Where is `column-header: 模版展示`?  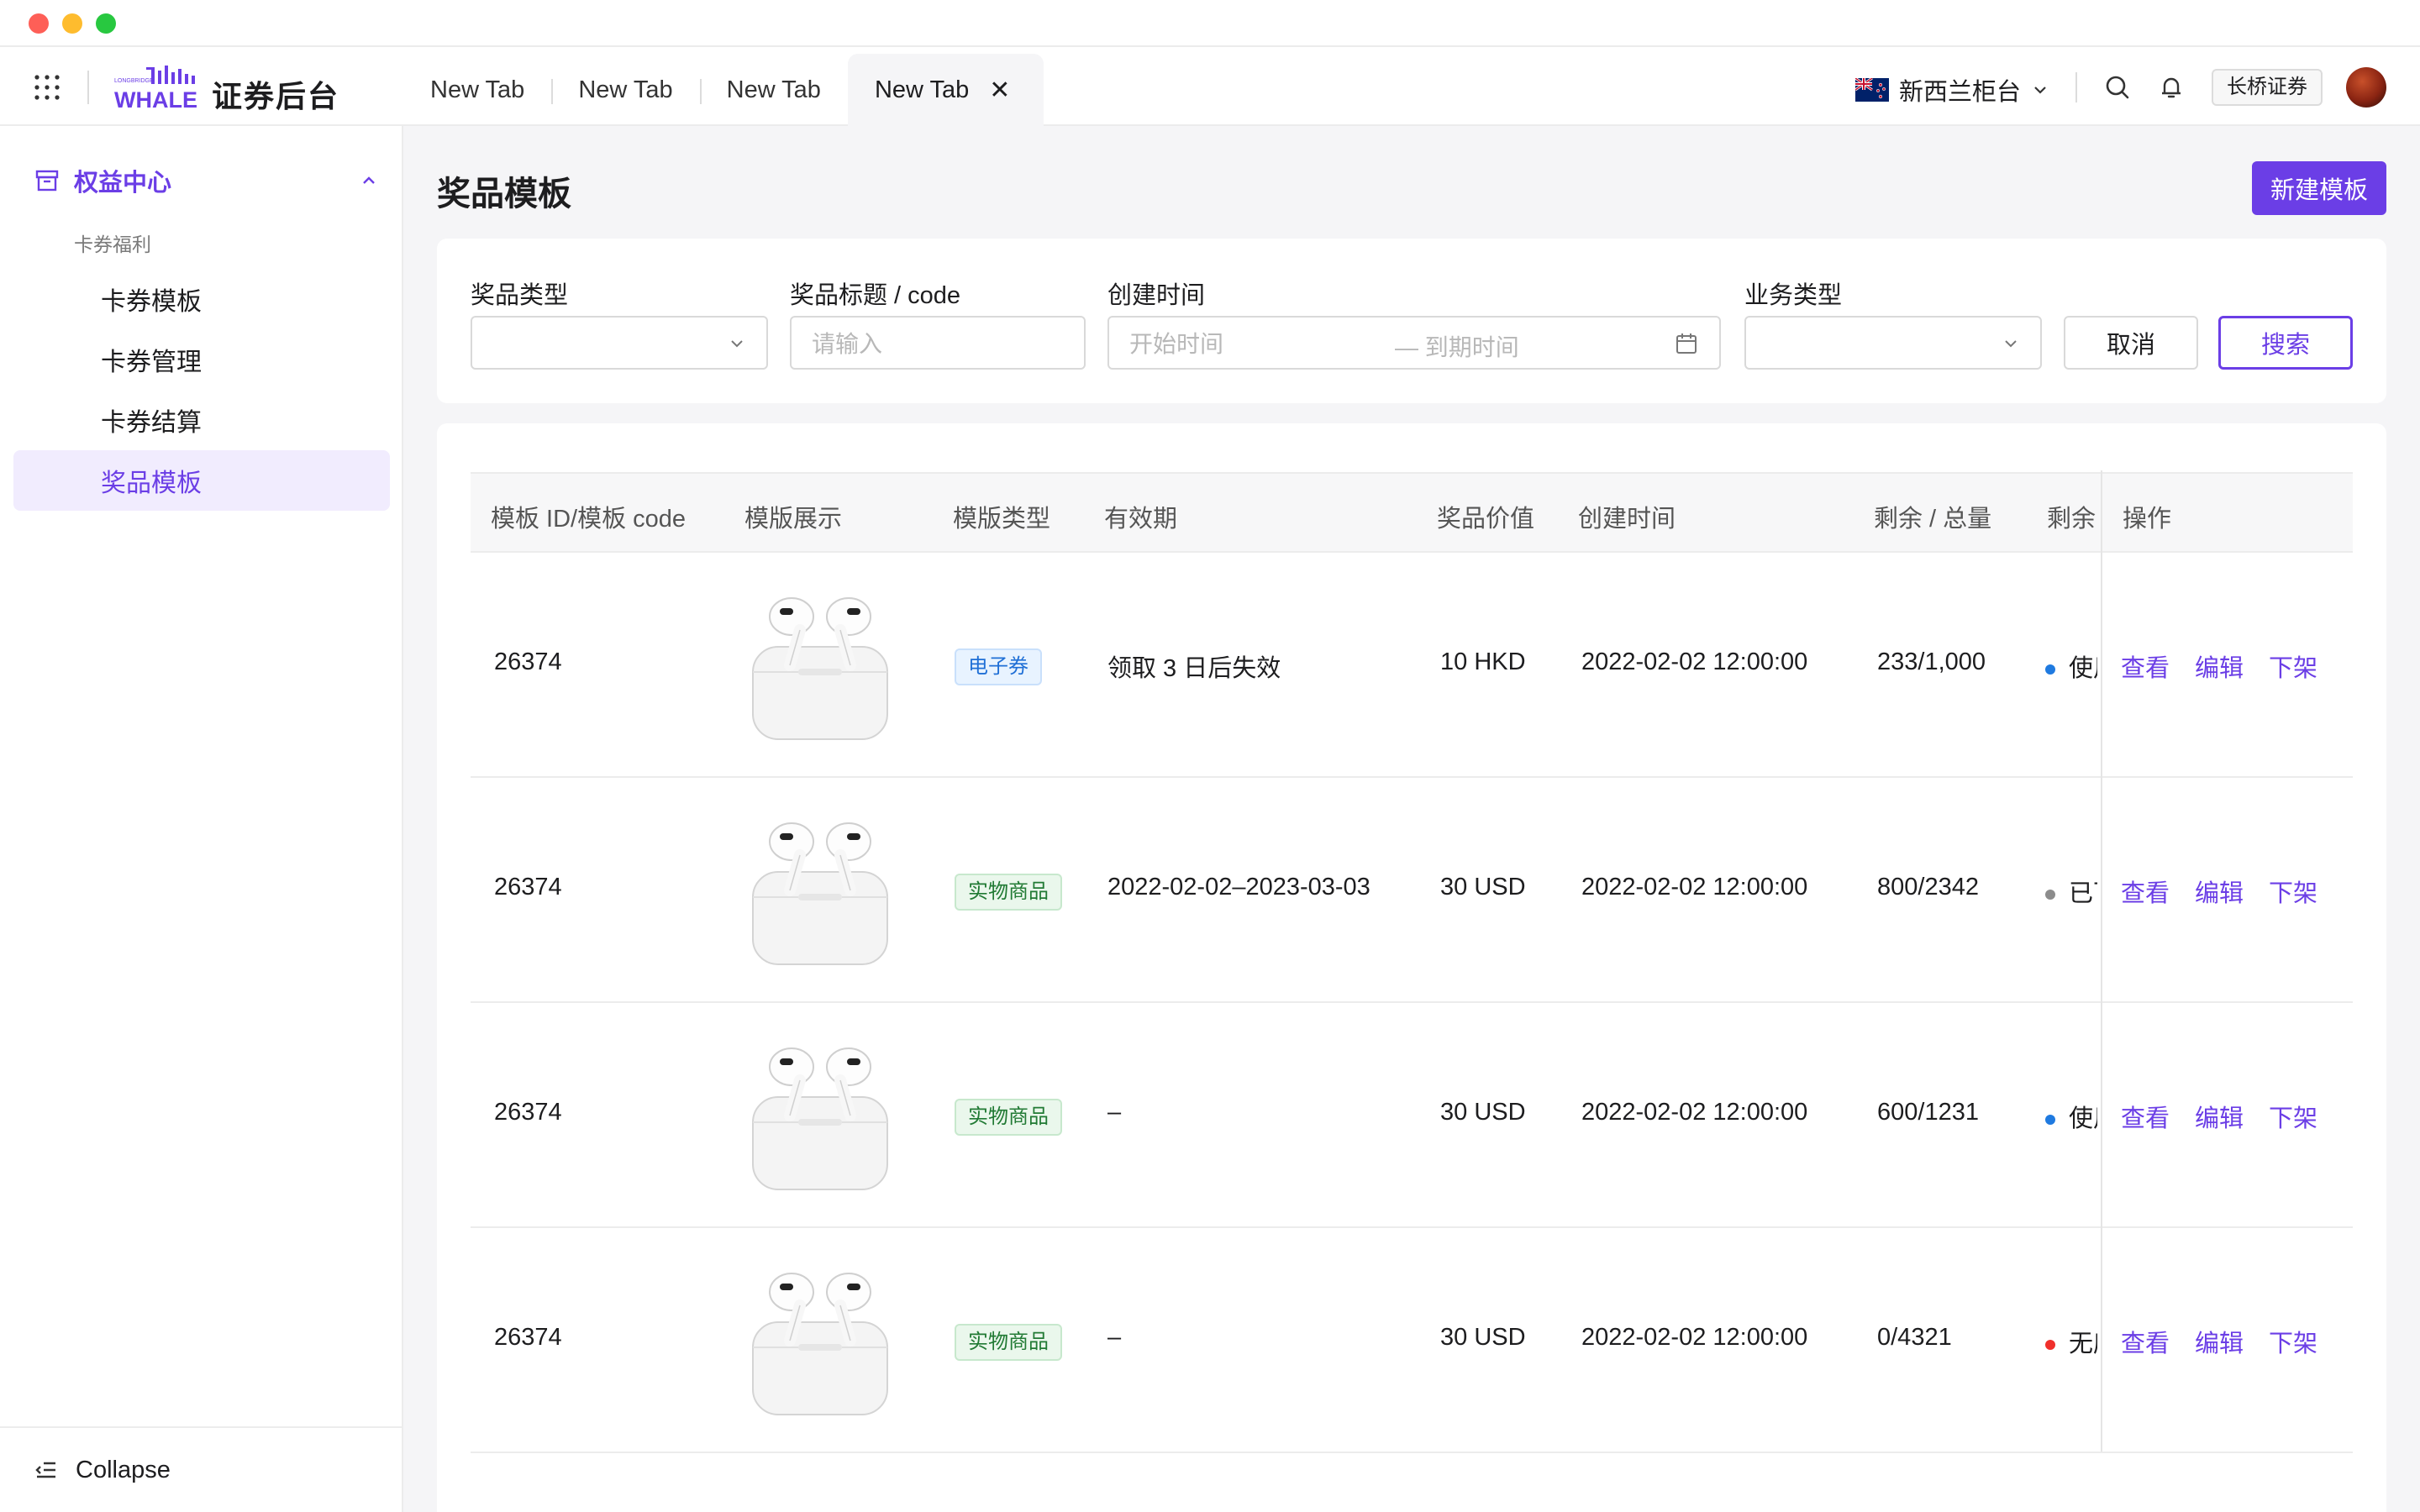 column-header: 模版展示 is located at coordinates (794, 519).